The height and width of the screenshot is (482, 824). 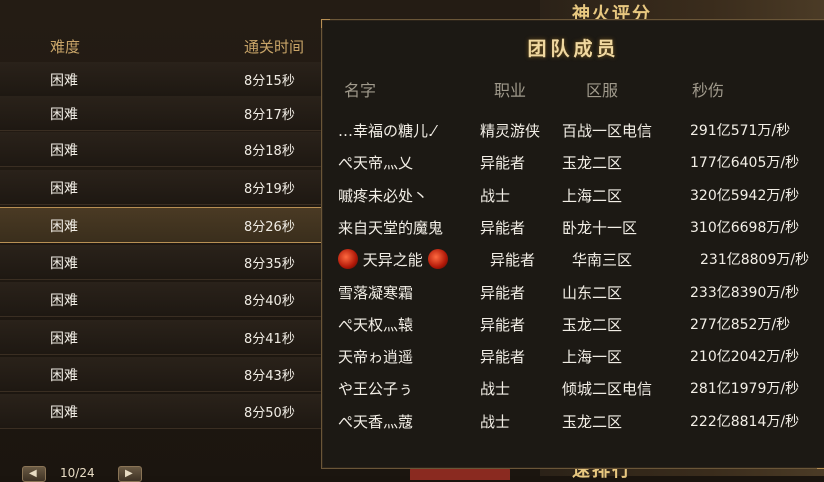 I want to click on pagination: ◀ 10/24 ▶, so click(x=165, y=470).